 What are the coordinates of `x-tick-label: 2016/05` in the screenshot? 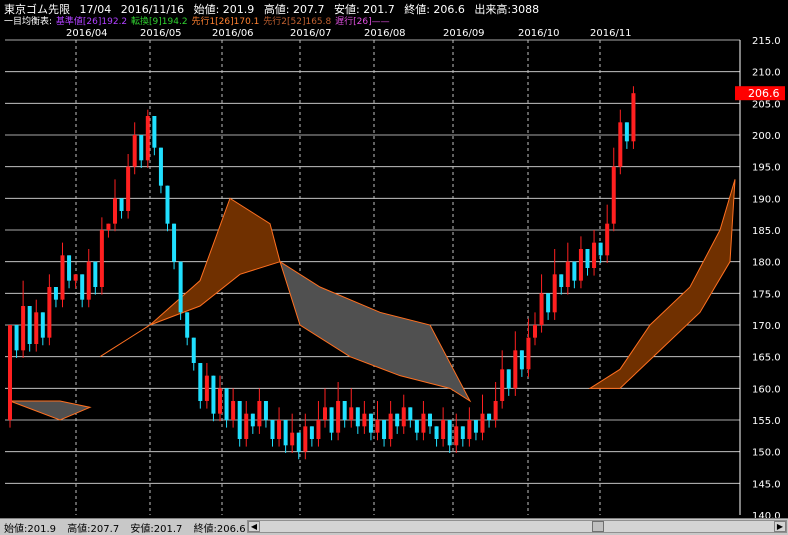 It's located at (161, 33).